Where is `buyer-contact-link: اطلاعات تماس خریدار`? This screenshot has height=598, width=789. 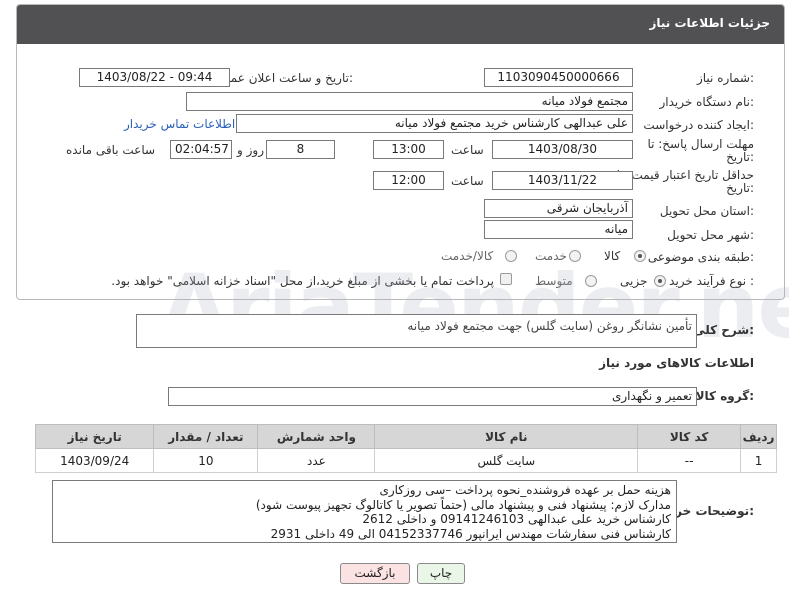 buyer-contact-link: اطلاعات تماس خریدار is located at coordinates (179, 124).